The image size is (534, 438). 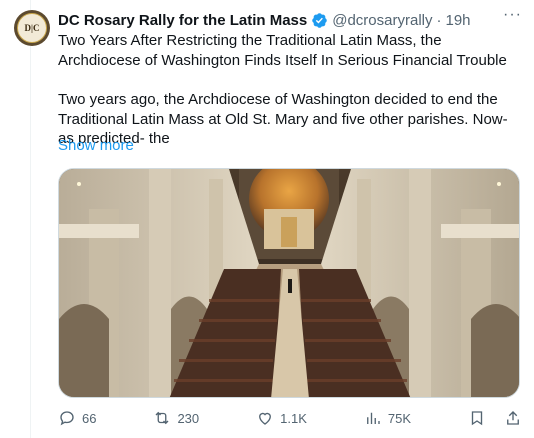 What do you see at coordinates (176, 418) in the screenshot?
I see `repost-button: 230` at bounding box center [176, 418].